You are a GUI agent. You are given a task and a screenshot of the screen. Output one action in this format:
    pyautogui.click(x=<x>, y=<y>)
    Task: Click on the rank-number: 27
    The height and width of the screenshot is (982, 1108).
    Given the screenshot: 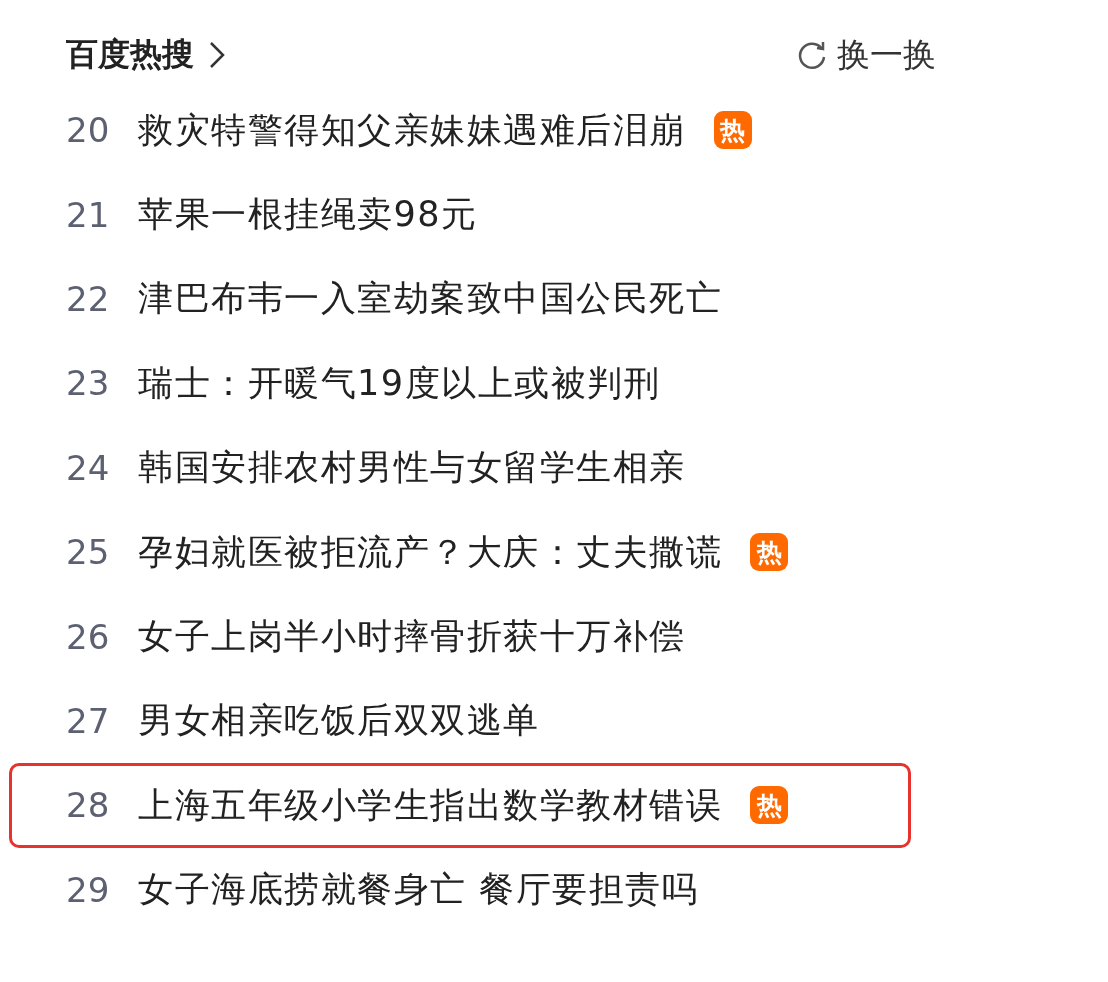 What is the action you would take?
    pyautogui.click(x=88, y=720)
    